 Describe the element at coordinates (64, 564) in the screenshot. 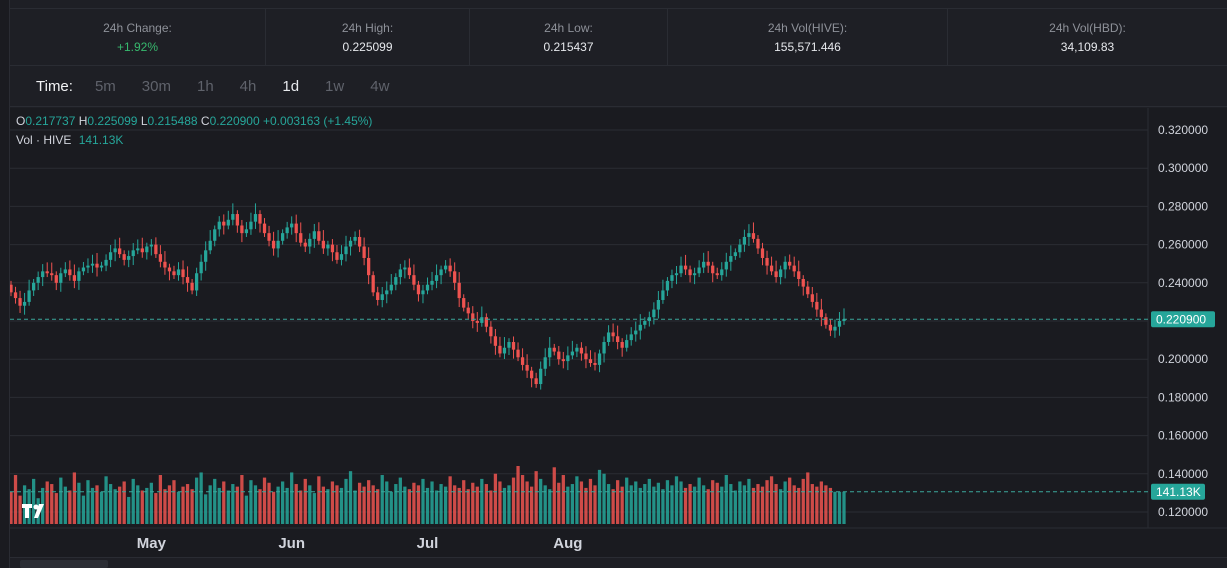

I see `scroll-thumb` at that location.